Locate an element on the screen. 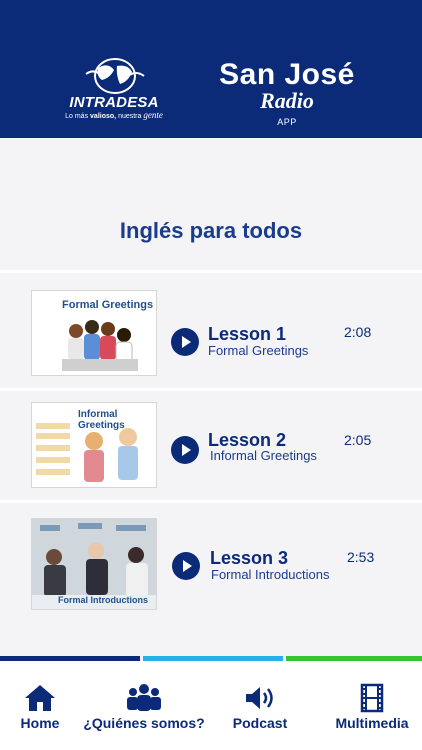 This screenshot has height=750, width=422. intradesa-tagline: Lo más valioso, nuestra gente is located at coordinates (114, 115).